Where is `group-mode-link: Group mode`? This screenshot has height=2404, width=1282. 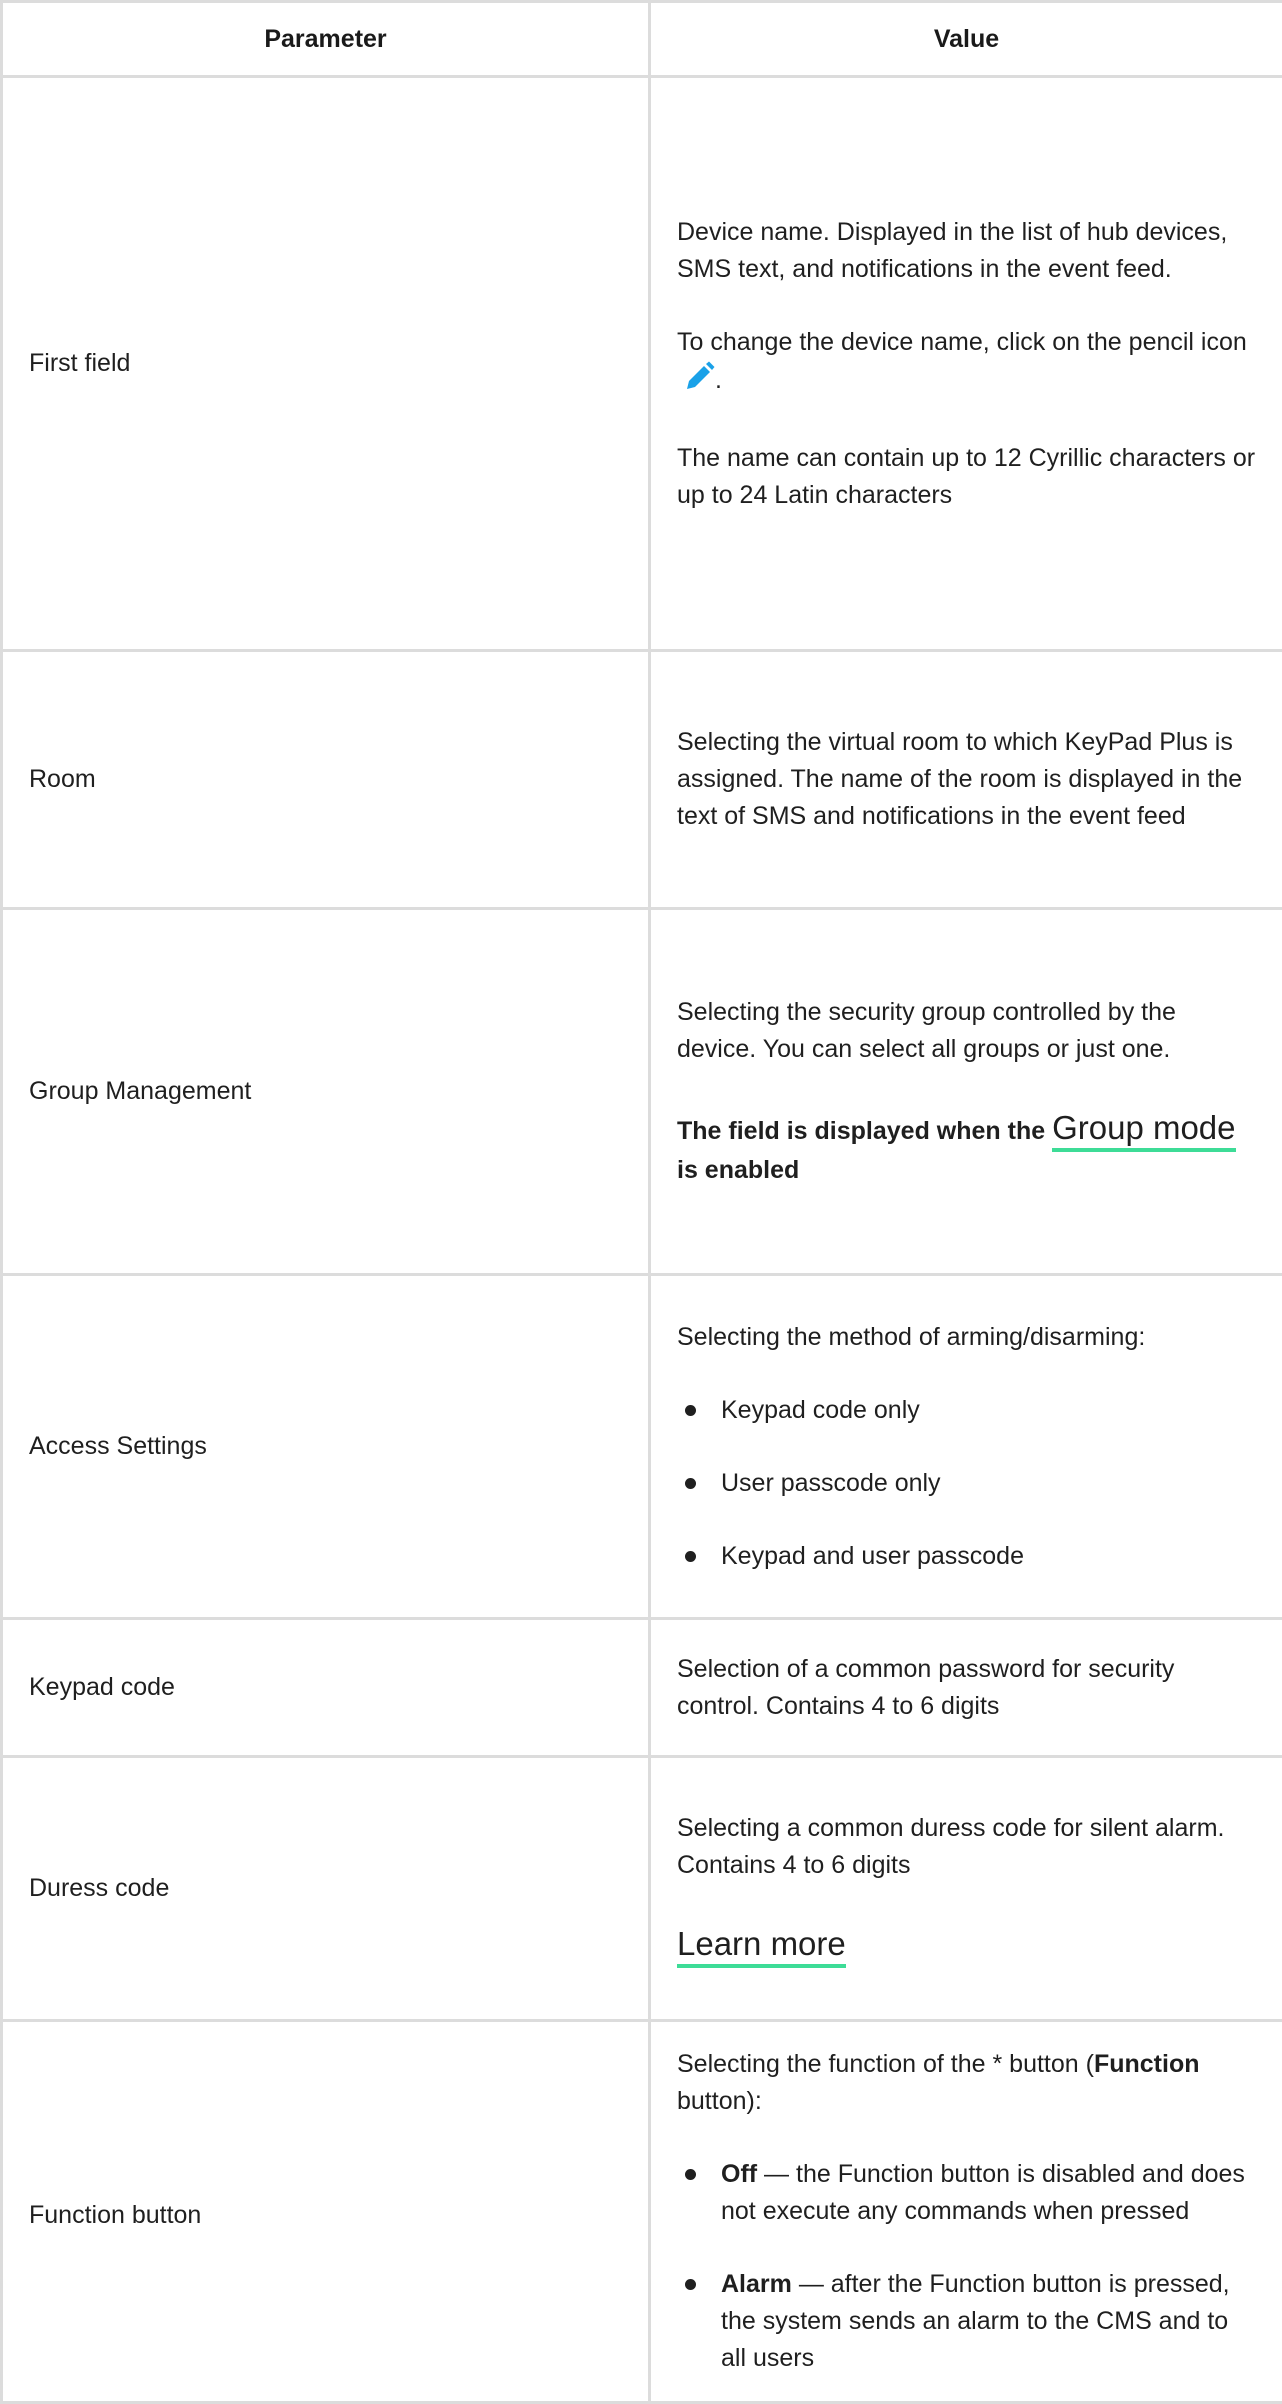 group-mode-link: Group mode is located at coordinates (1143, 1130).